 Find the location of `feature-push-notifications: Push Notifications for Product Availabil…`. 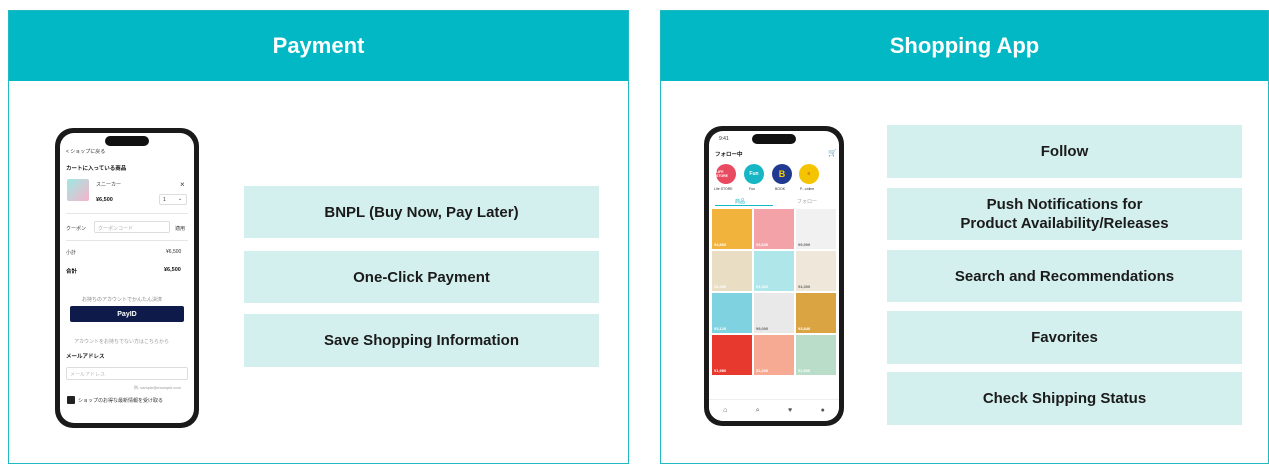

feature-push-notifications: Push Notifications for Product Availabil… is located at coordinates (1064, 214).